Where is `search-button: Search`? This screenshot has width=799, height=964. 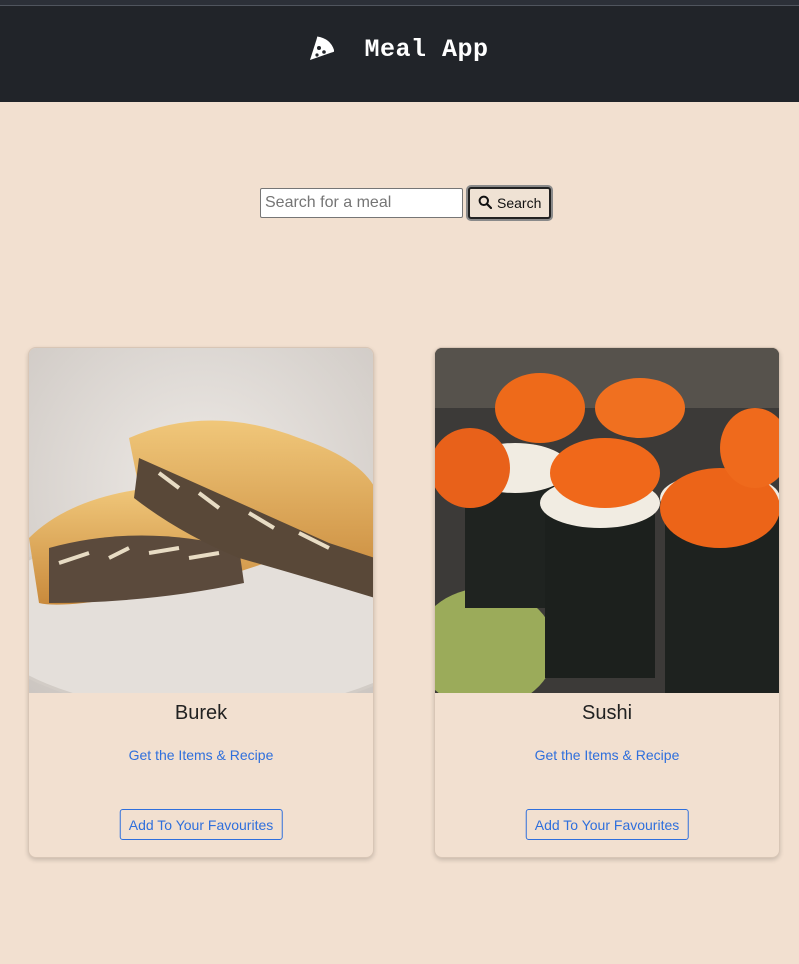
search-button: Search is located at coordinates (510, 203).